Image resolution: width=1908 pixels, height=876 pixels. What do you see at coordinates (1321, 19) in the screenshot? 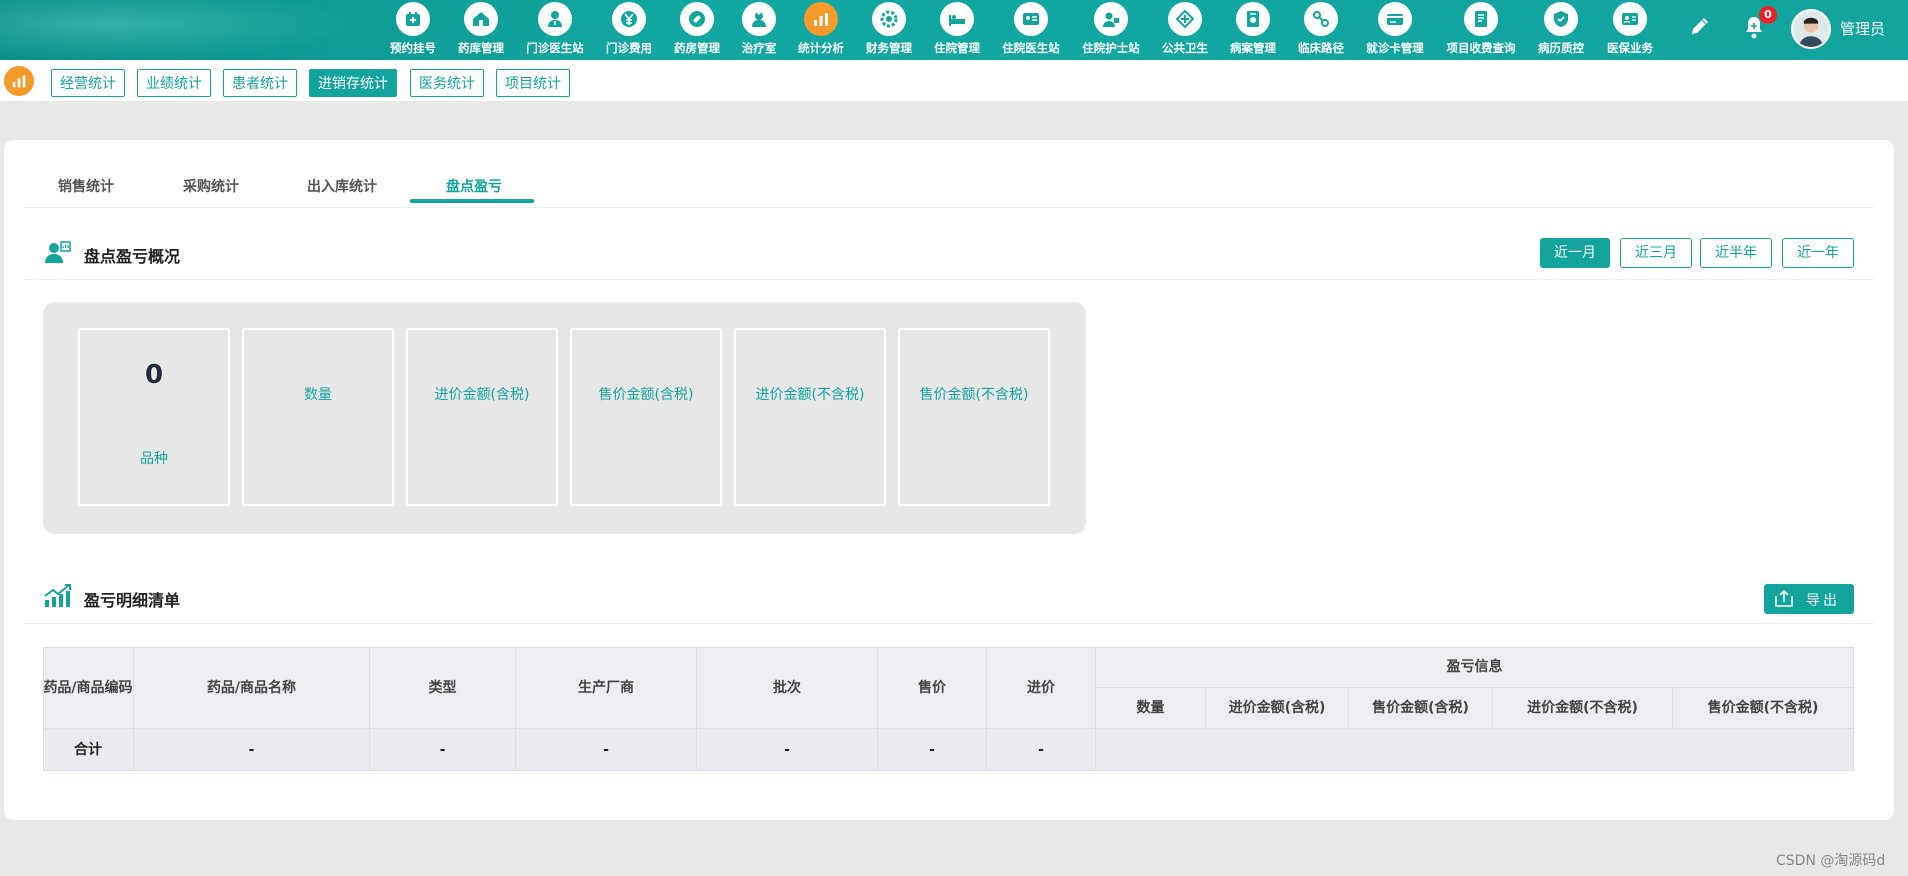
I see `path-icon` at bounding box center [1321, 19].